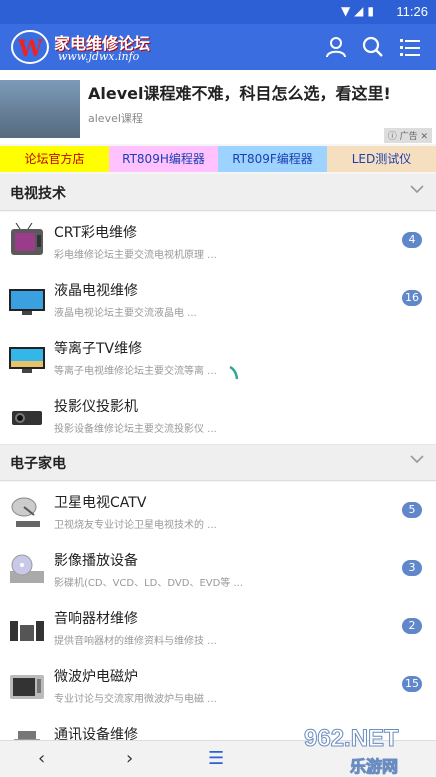 The height and width of the screenshot is (777, 436). Describe the element at coordinates (218, 12) in the screenshot. I see `status-bar: ▼◢▮ 11:26` at that location.